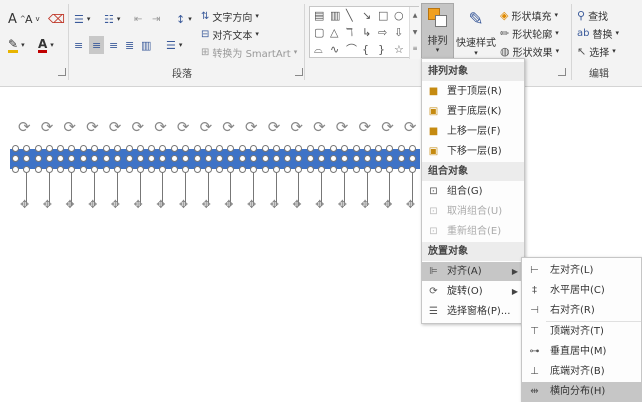 This screenshot has height=402, width=642. Describe the element at coordinates (596, 51) in the screenshot. I see `select-button: ↖ 选择 ▾` at that location.